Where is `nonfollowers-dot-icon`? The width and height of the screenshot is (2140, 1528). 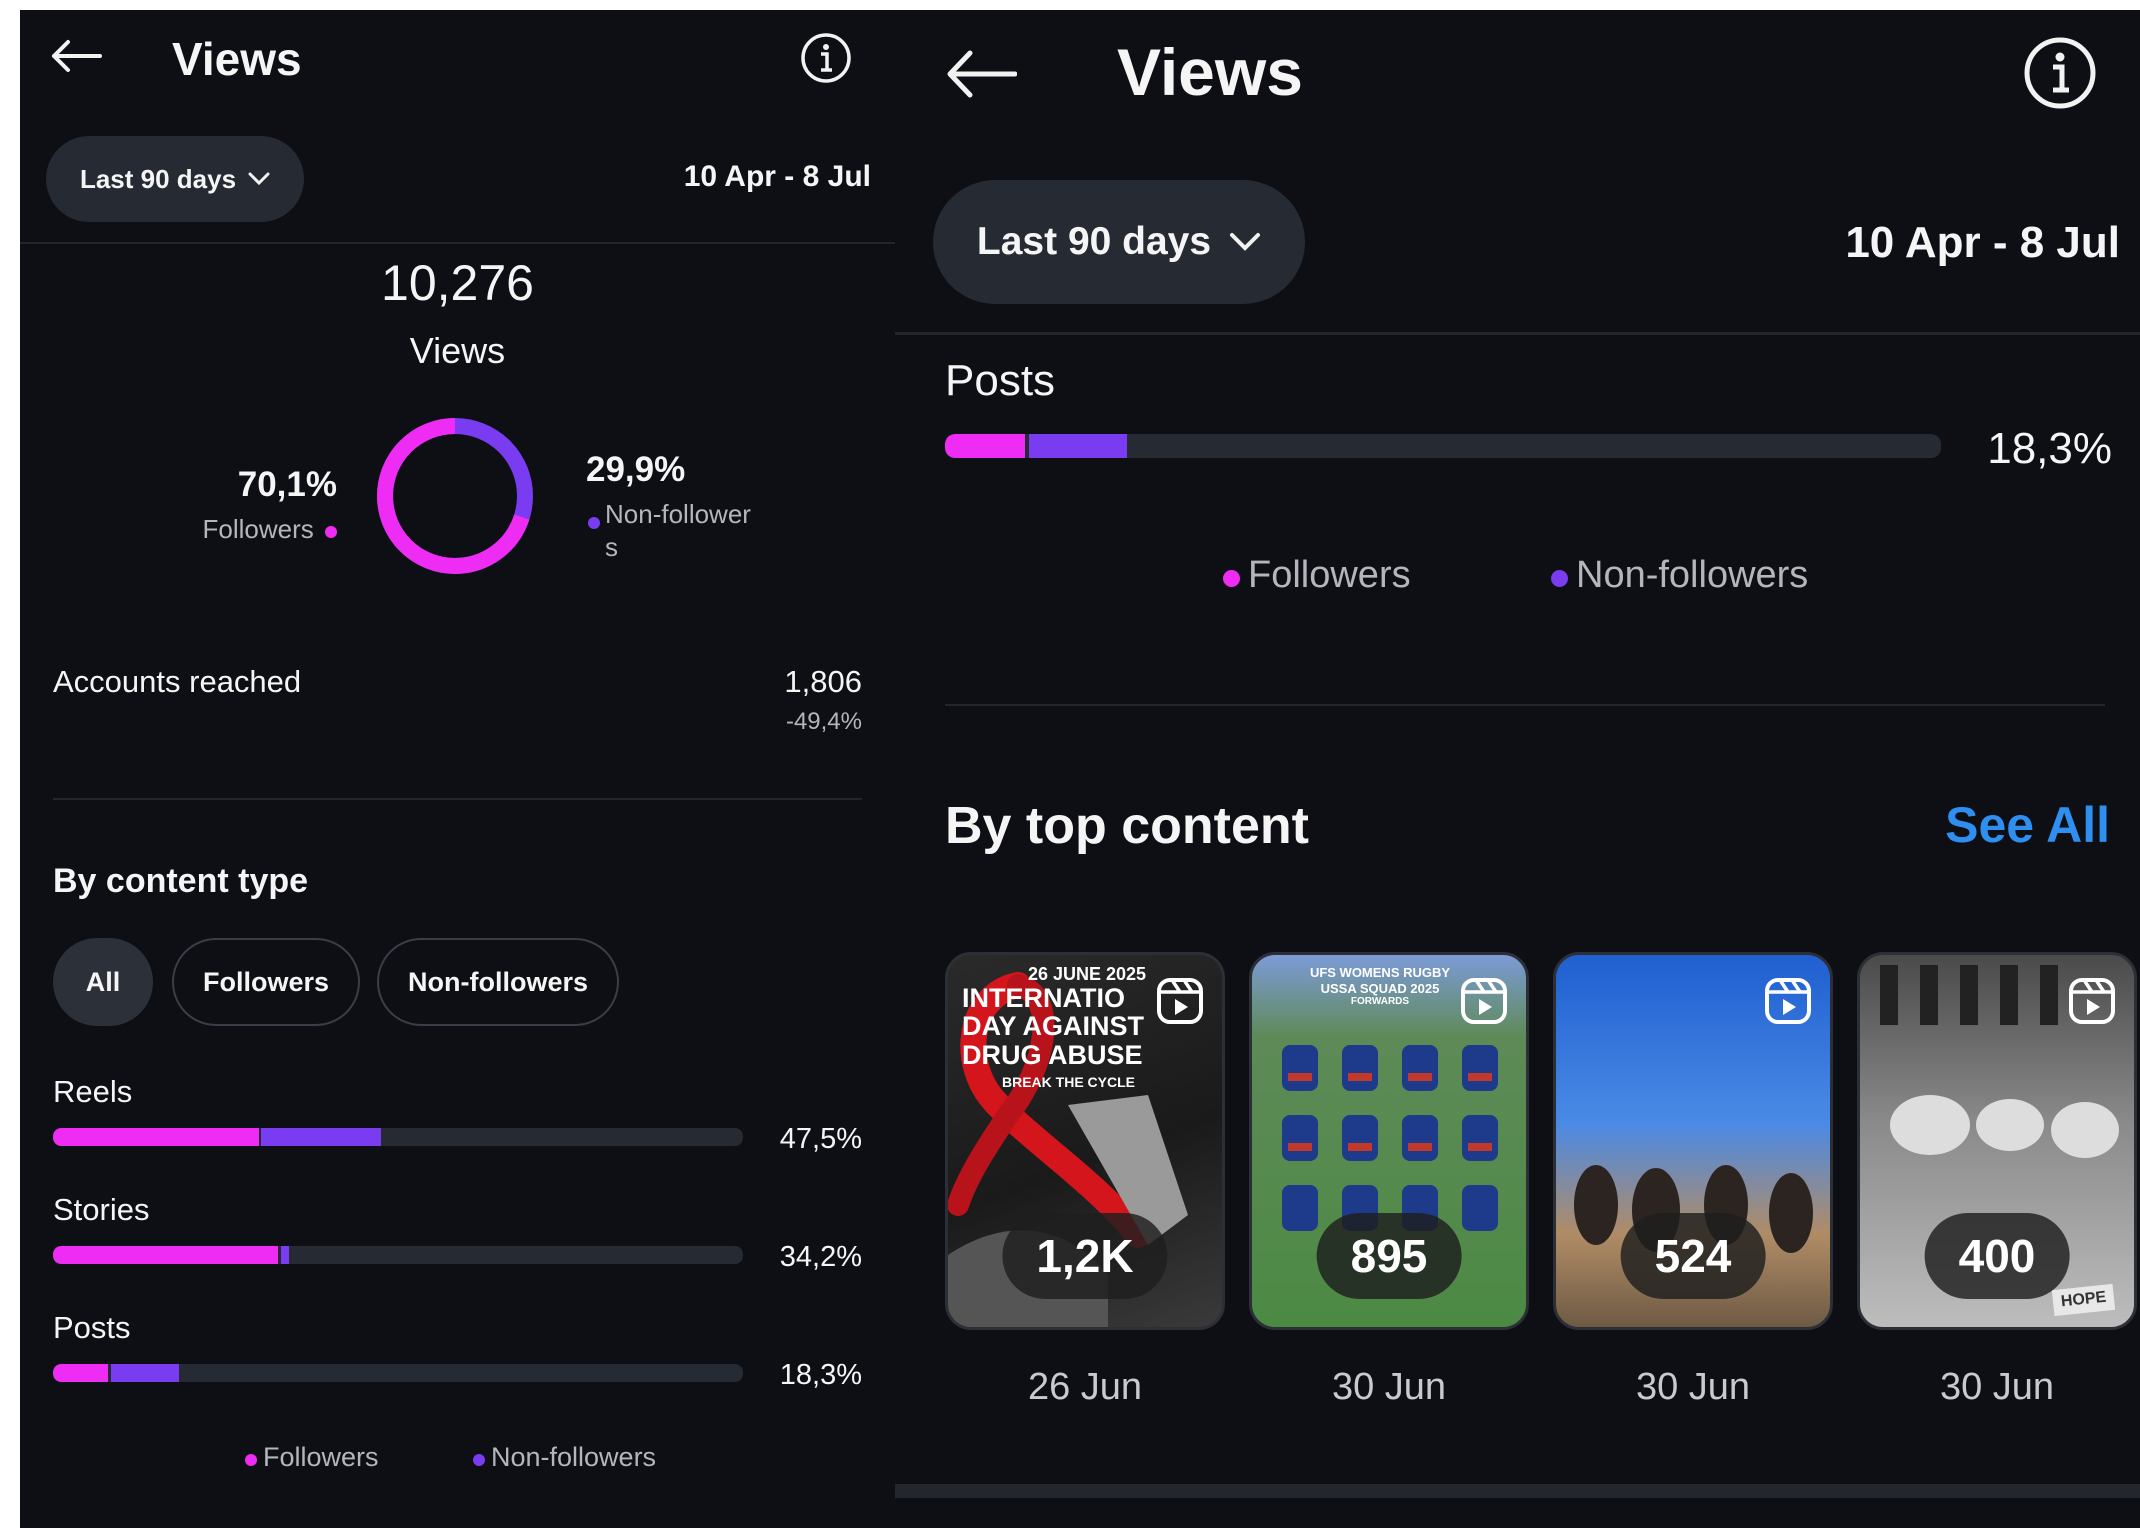 nonfollowers-dot-icon is located at coordinates (594, 523).